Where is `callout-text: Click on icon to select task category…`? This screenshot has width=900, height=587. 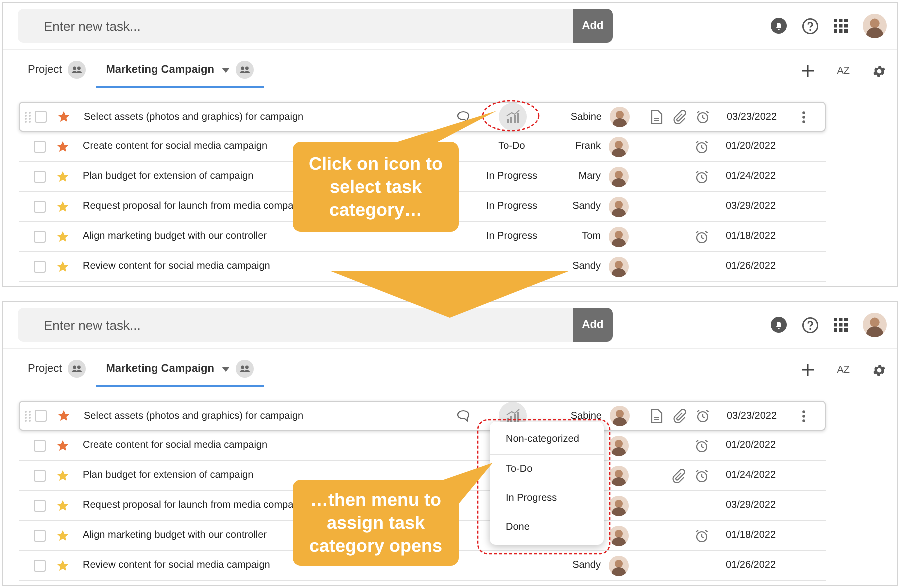
callout-text: Click on icon to select task category… is located at coordinates (376, 187).